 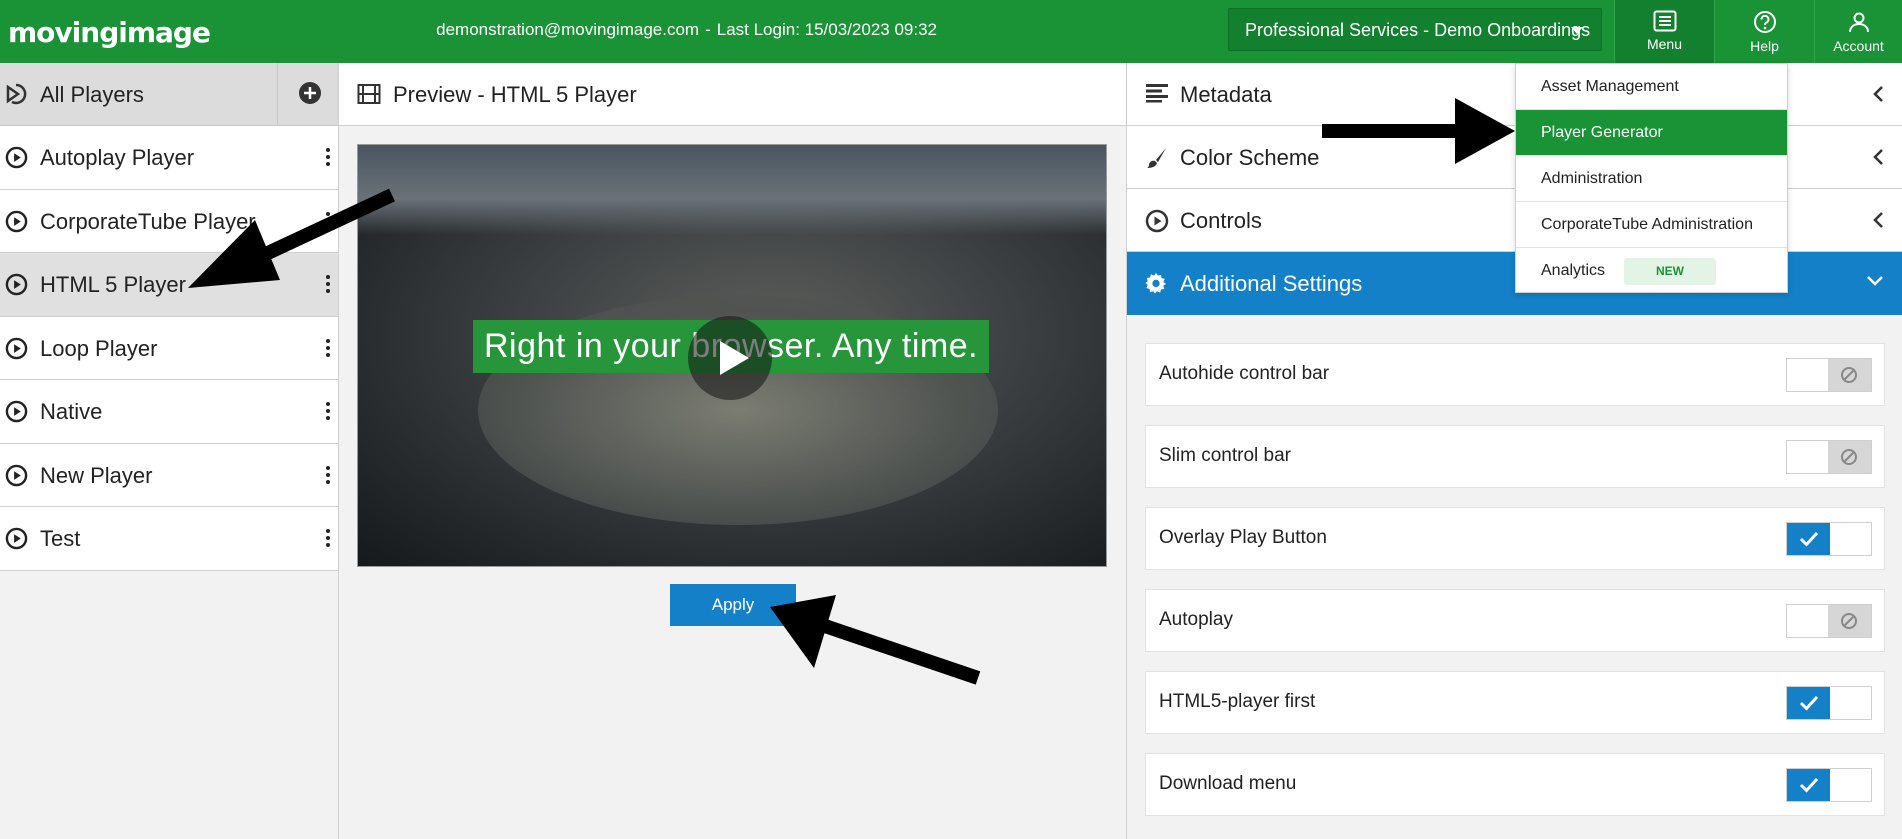 I want to click on organization-select: Professional Services - Demo Onboardings, so click(x=1415, y=29).